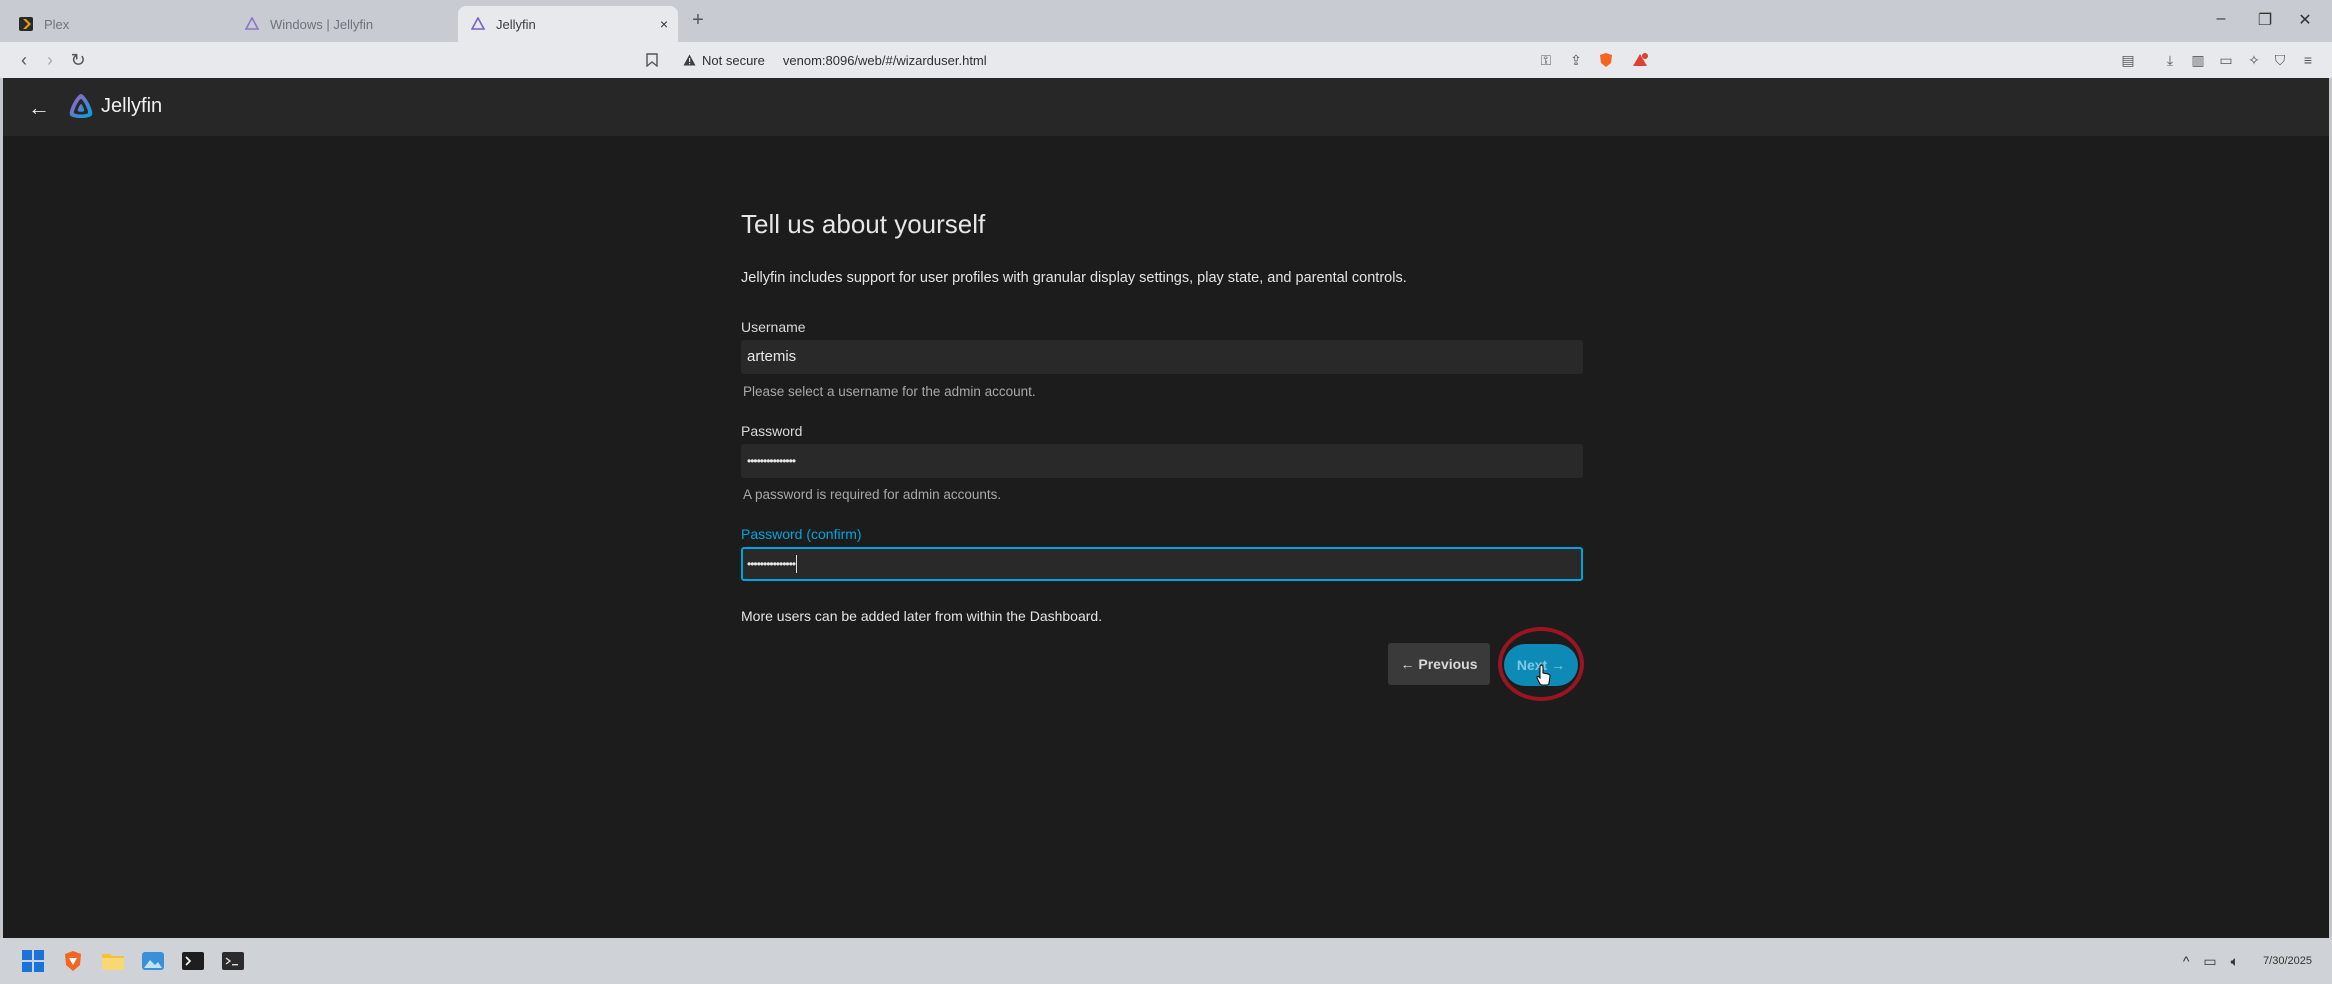 Image resolution: width=2332 pixels, height=984 pixels. I want to click on password-confirm-value: •••••••••••••••, so click(771, 564).